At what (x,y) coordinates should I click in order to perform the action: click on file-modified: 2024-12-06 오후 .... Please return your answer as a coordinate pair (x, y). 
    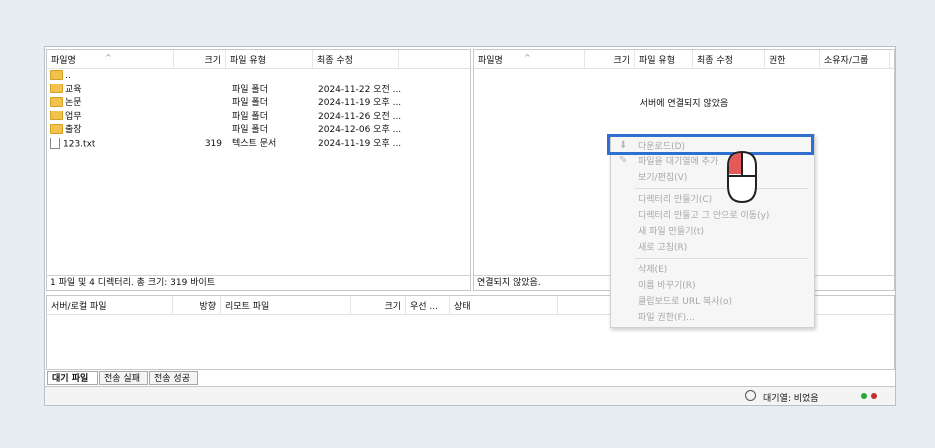
    Looking at the image, I should click on (360, 130).